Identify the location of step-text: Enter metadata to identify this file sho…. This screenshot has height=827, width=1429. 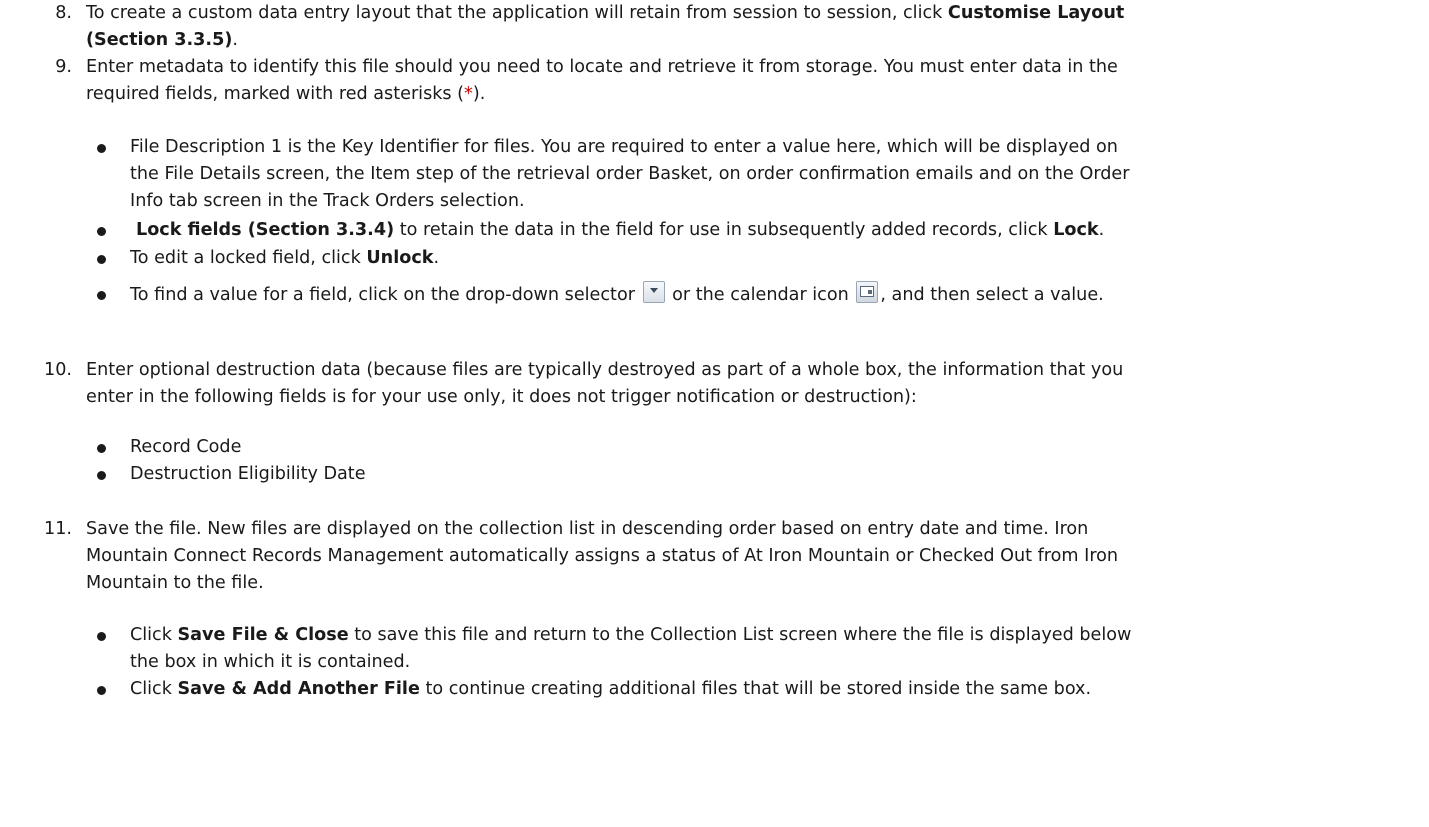
(602, 80).